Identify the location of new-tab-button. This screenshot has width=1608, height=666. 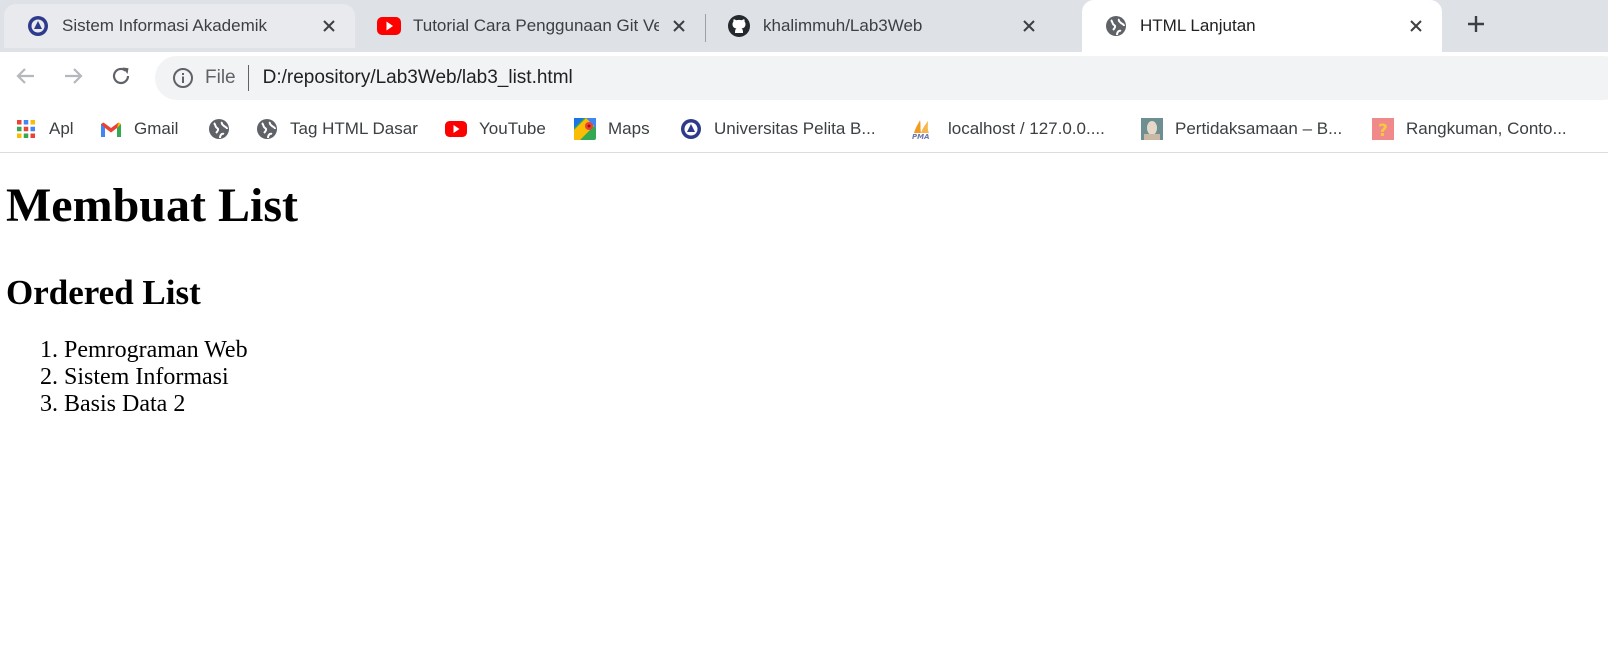
(1476, 26).